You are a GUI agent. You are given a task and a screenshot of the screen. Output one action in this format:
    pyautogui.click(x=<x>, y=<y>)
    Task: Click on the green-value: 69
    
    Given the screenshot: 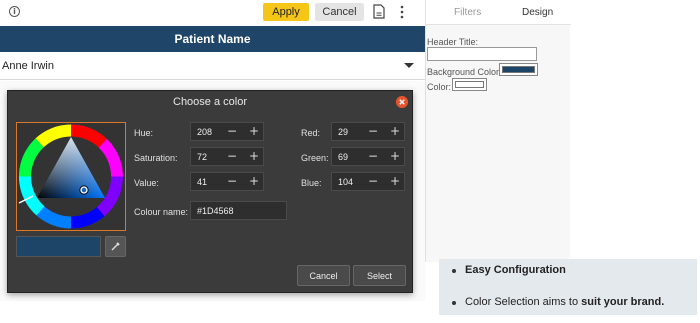 What is the action you would take?
    pyautogui.click(x=343, y=157)
    